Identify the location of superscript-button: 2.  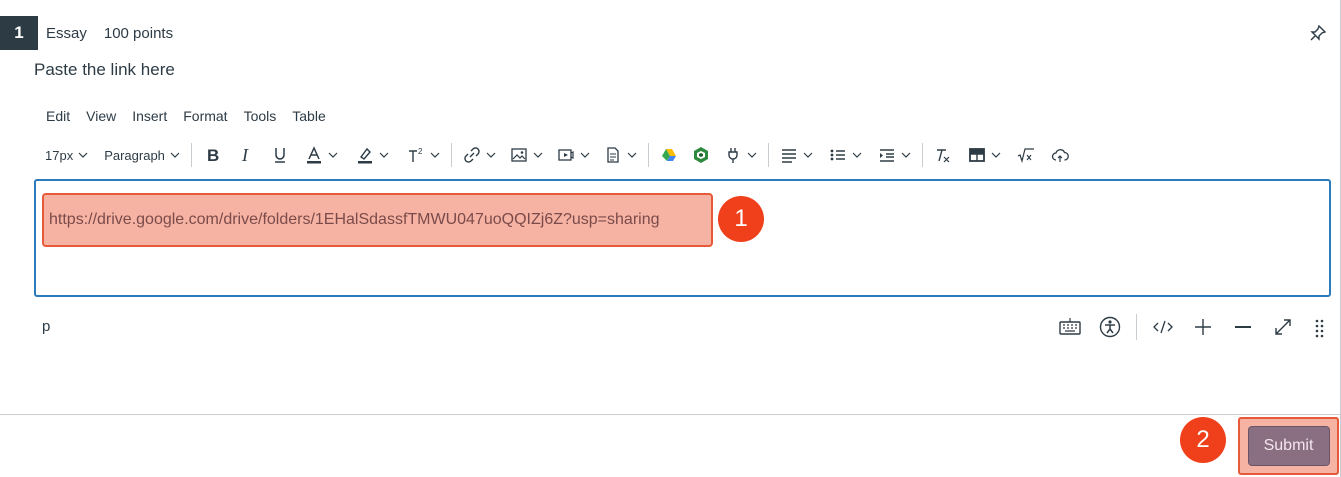
(423, 155).